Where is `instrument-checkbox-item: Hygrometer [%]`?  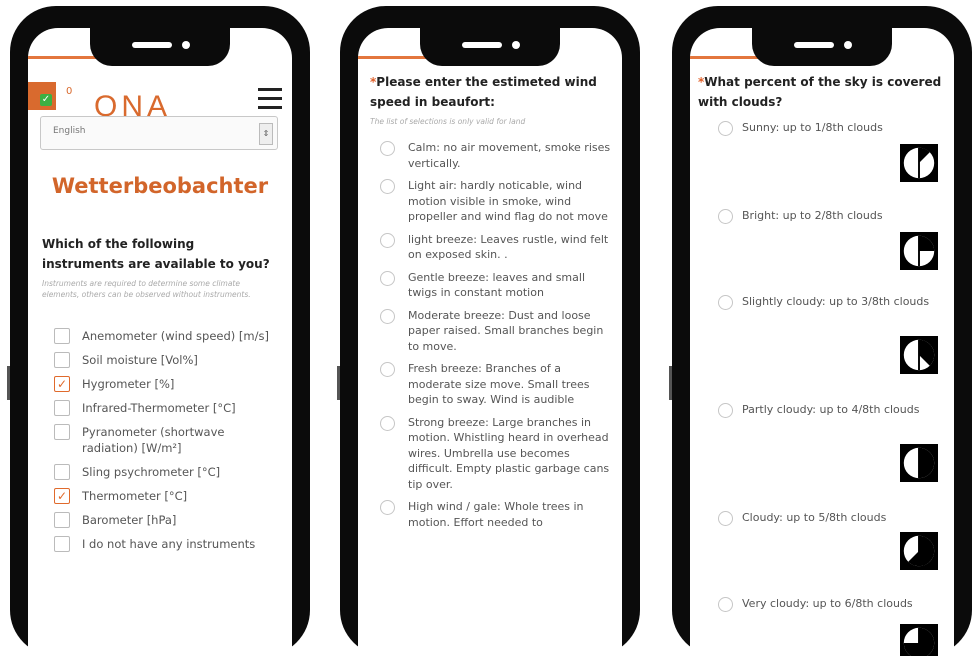
instrument-checkbox-item: Hygrometer [%] is located at coordinates (168, 384).